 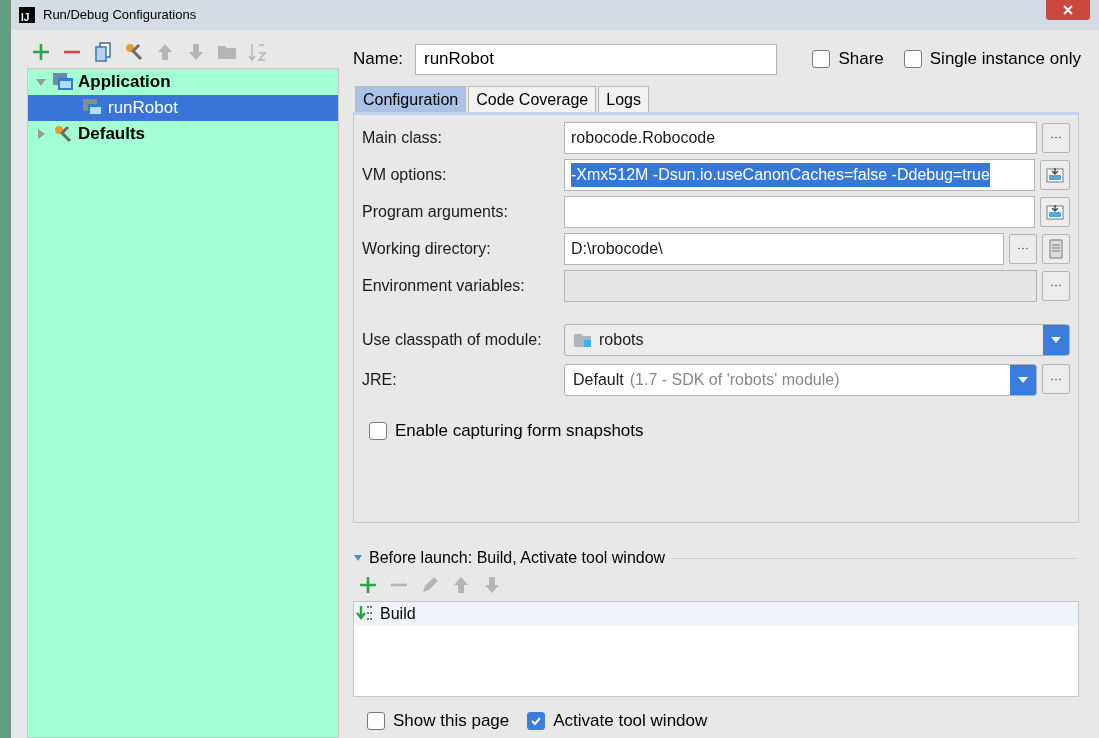 What do you see at coordinates (103, 52) in the screenshot?
I see `copy-icon` at bounding box center [103, 52].